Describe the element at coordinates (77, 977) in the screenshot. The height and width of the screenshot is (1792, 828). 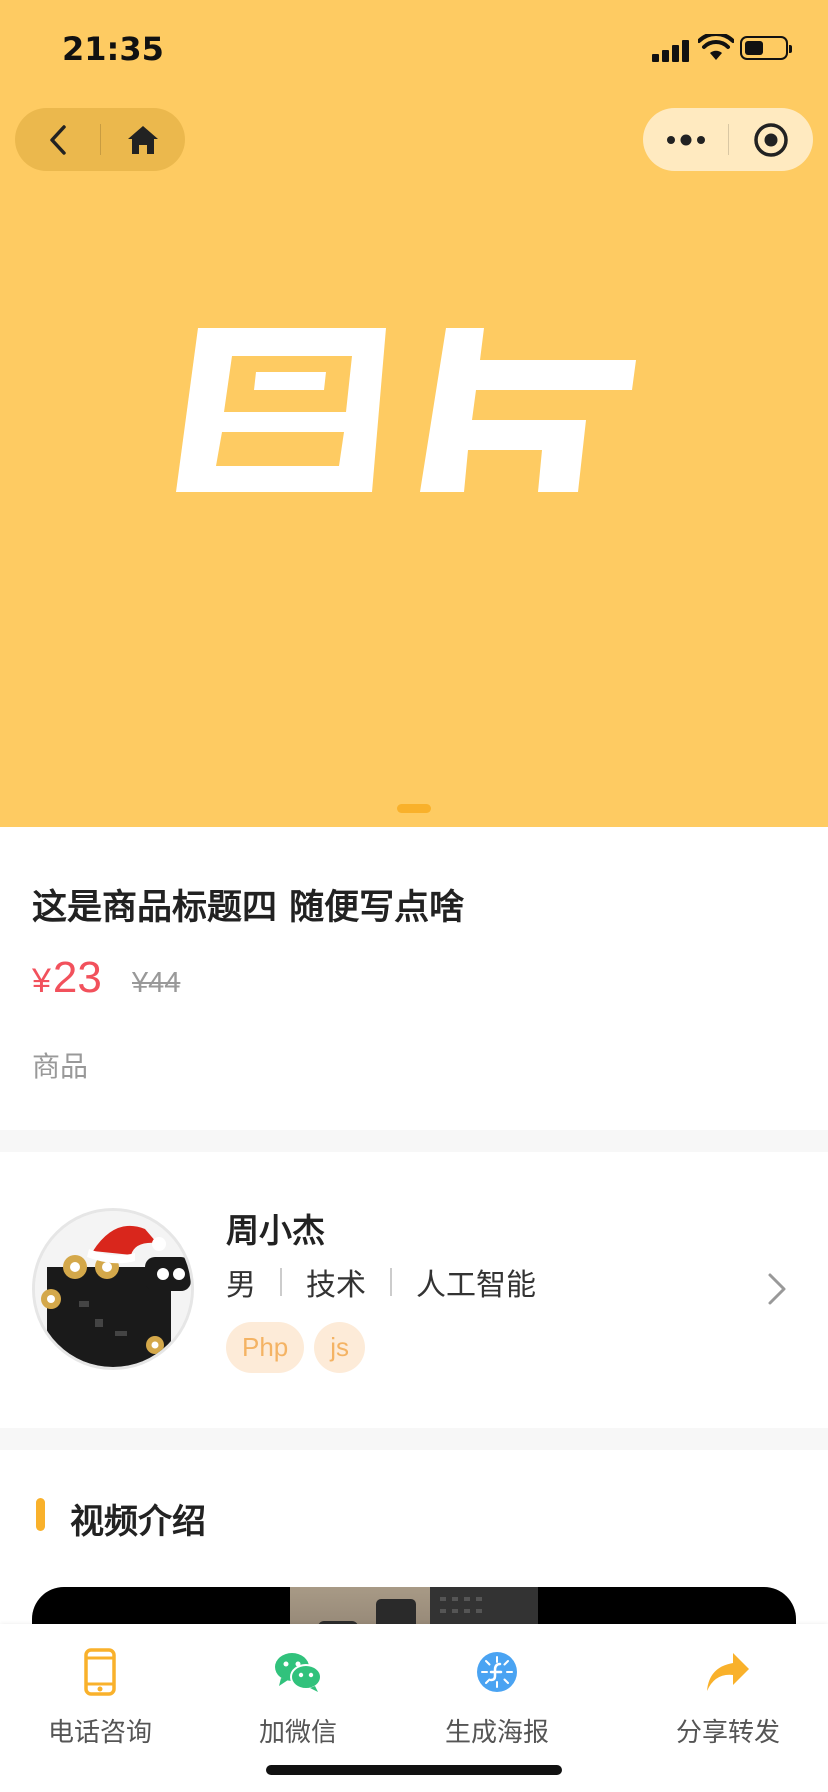
I see `price-value: 23` at that location.